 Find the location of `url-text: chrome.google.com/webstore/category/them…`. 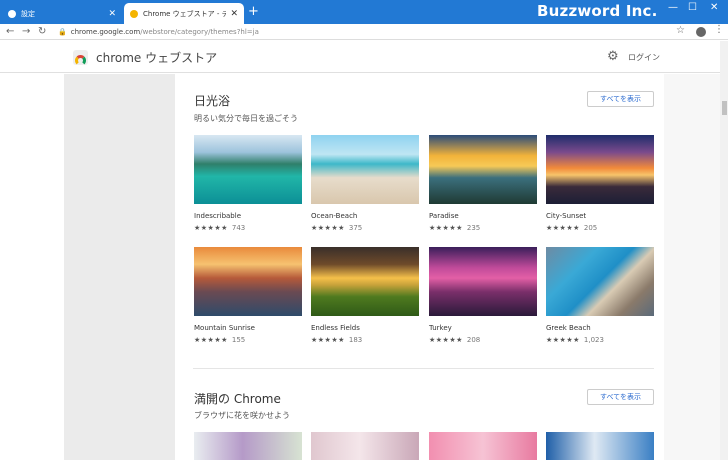

url-text: chrome.google.com/webstore/category/them… is located at coordinates (164, 32).